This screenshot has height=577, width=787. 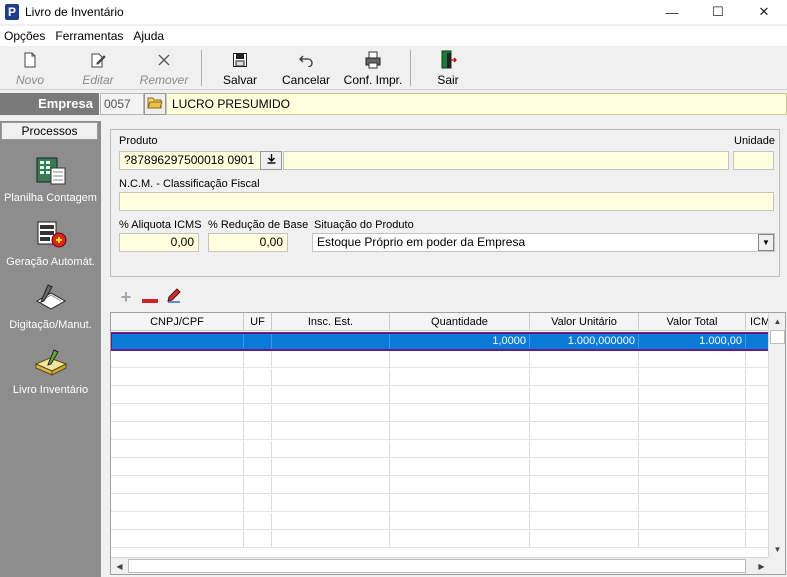 I want to click on maximize-button: ☐, so click(x=718, y=12).